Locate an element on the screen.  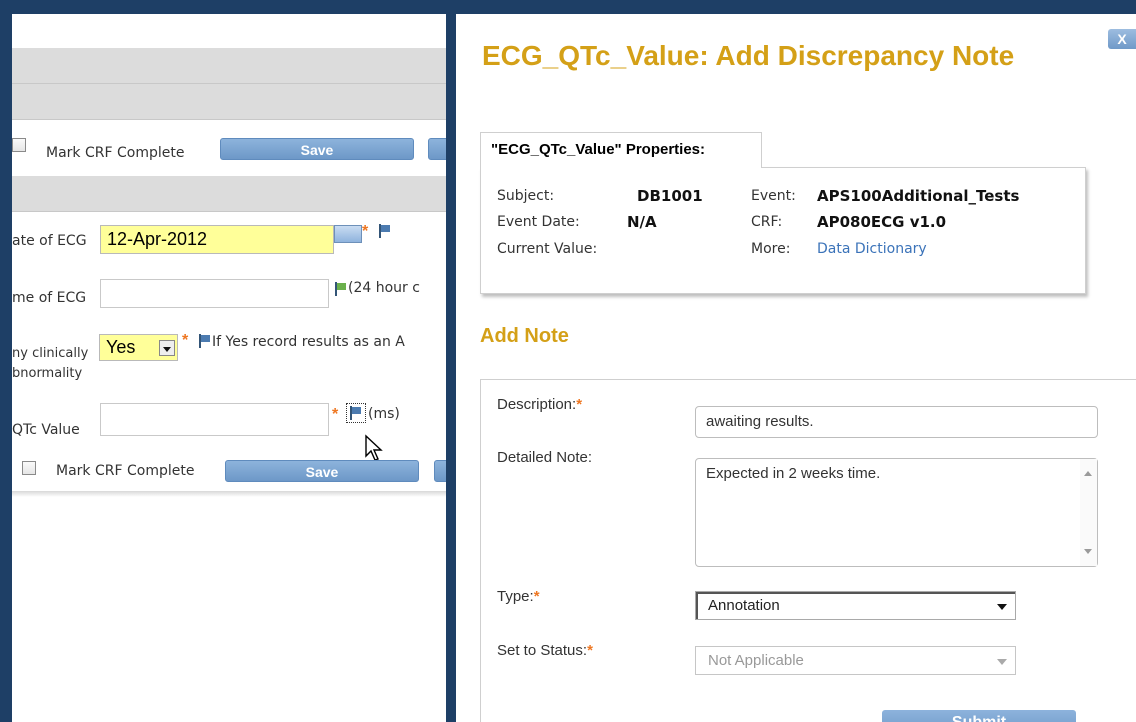
add-note-heading: Add Note is located at coordinates (524, 336).